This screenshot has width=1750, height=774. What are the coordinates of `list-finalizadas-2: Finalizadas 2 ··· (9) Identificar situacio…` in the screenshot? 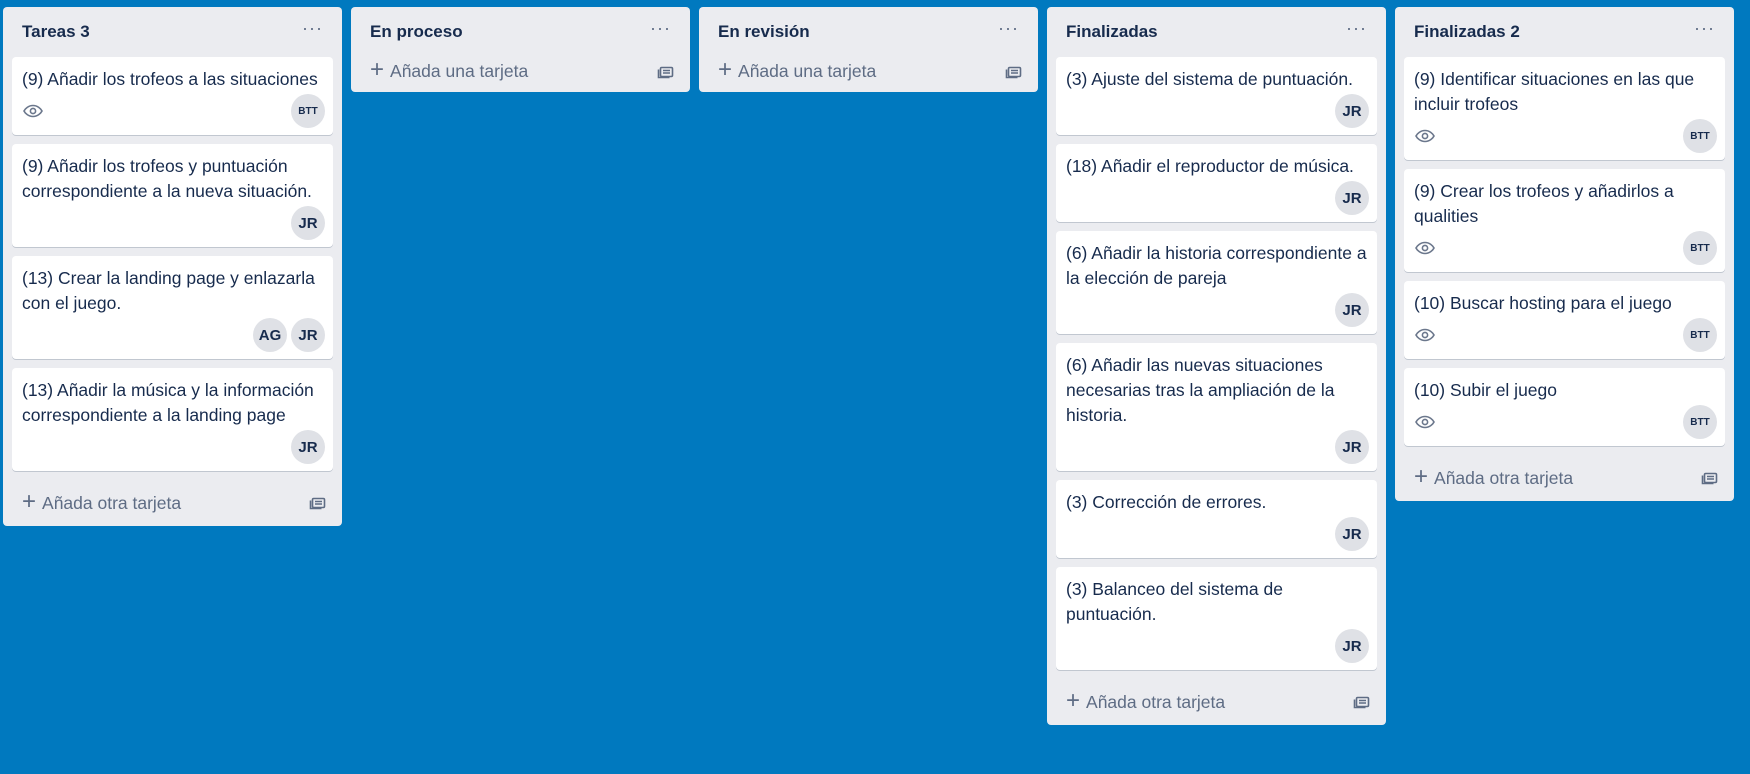 It's located at (1564, 254).